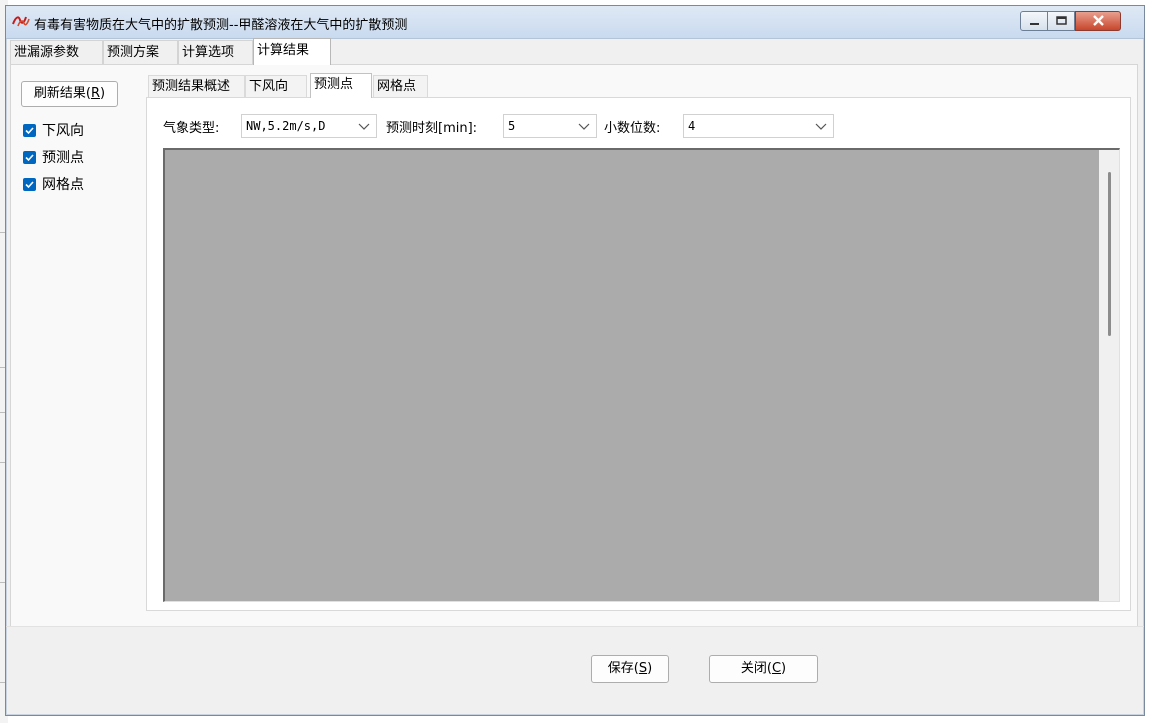 This screenshot has width=1153, height=723. What do you see at coordinates (575, 22) in the screenshot?
I see `title-bar: 有毒有害物质在大气中的扩散预测--甲醛溶液在大气中的扩散预测` at bounding box center [575, 22].